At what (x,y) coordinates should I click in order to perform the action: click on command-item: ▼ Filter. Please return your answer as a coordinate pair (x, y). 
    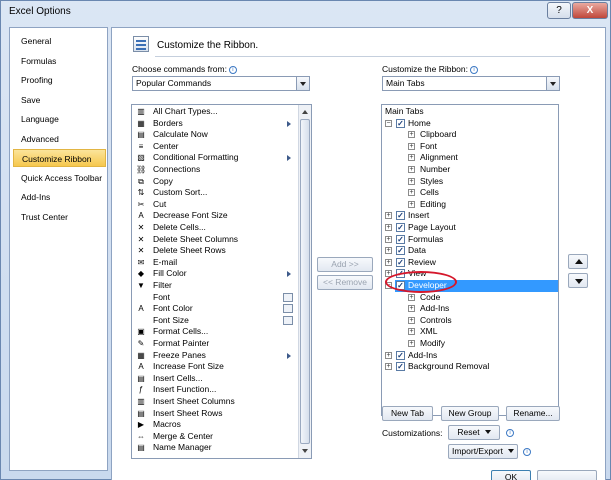
    Looking at the image, I should click on (215, 286).